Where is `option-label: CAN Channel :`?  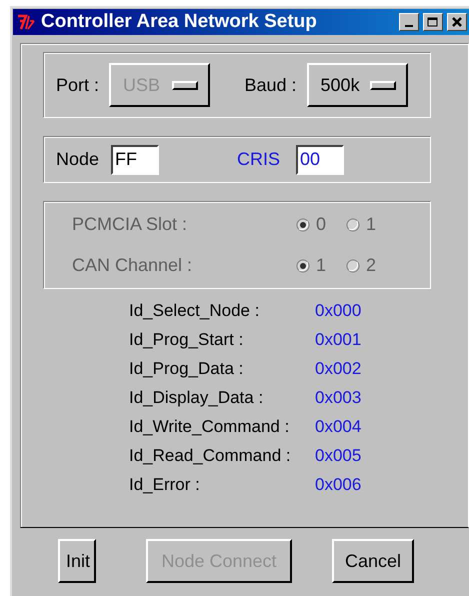 option-label: CAN Channel : is located at coordinates (133, 265).